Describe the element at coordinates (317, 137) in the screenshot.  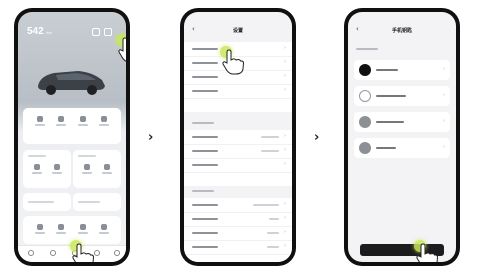
I see `step-arrow-2: ›` at that location.